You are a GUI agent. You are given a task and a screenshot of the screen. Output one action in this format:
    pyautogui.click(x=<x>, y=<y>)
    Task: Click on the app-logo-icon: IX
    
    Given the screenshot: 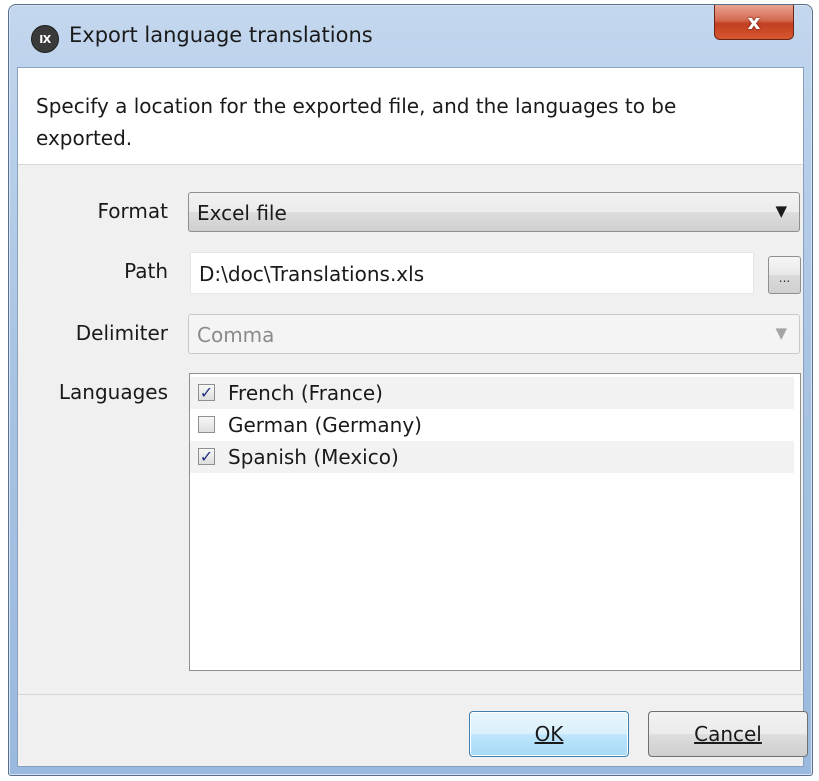 What is the action you would take?
    pyautogui.click(x=45, y=39)
    